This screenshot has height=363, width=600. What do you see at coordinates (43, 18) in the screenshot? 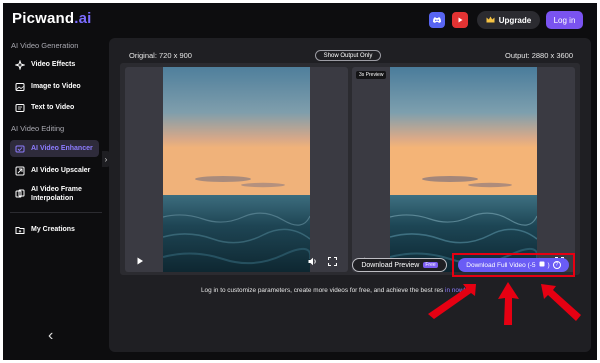
I see `brand-name: Picwand` at bounding box center [43, 18].